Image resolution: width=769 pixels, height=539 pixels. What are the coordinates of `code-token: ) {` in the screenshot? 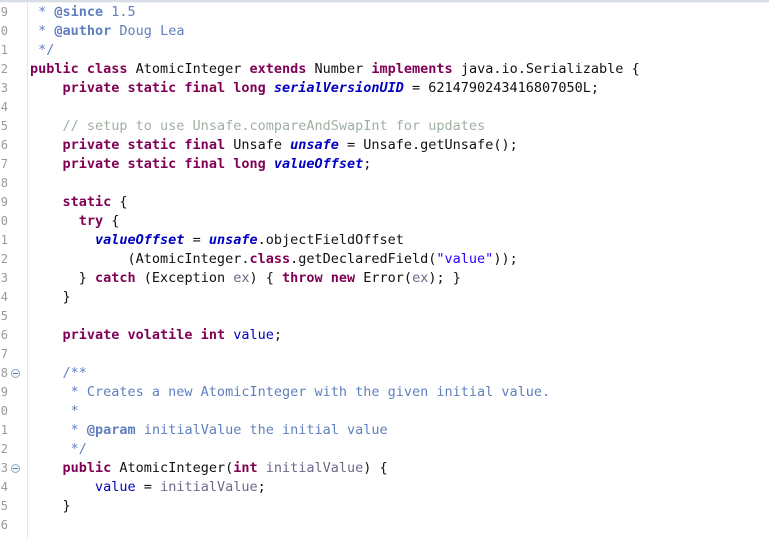 It's located at (375, 468).